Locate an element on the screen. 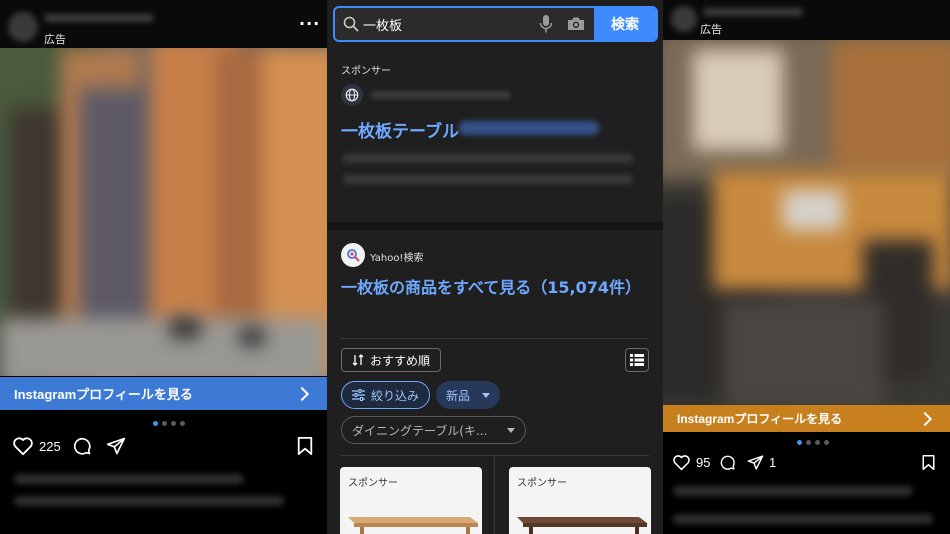 The image size is (950, 534). search-button: 検索 is located at coordinates (625, 24).